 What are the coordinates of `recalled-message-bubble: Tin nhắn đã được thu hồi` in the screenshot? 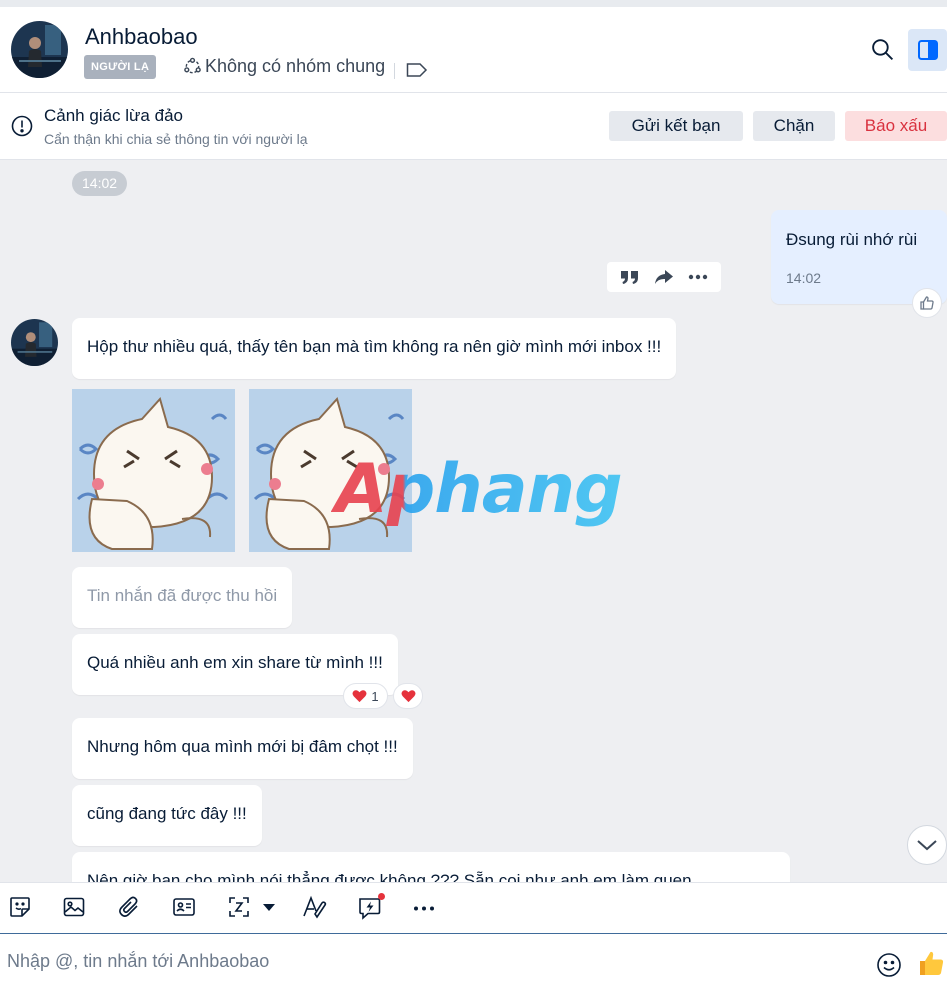 It's located at (182, 597).